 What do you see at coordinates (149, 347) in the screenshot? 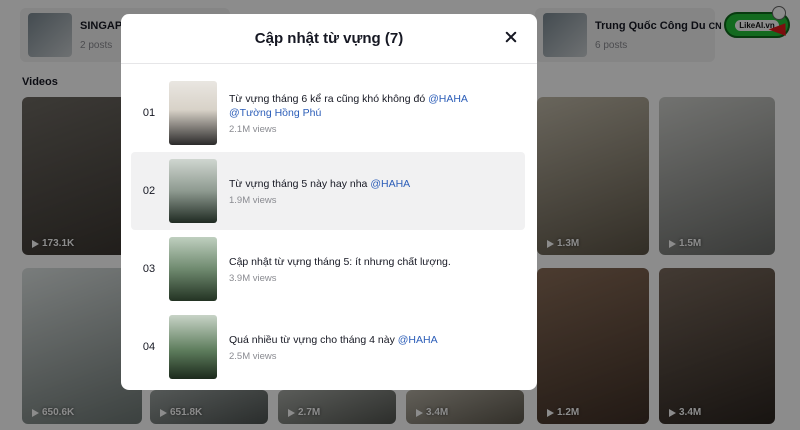
I see `item-index: 04` at bounding box center [149, 347].